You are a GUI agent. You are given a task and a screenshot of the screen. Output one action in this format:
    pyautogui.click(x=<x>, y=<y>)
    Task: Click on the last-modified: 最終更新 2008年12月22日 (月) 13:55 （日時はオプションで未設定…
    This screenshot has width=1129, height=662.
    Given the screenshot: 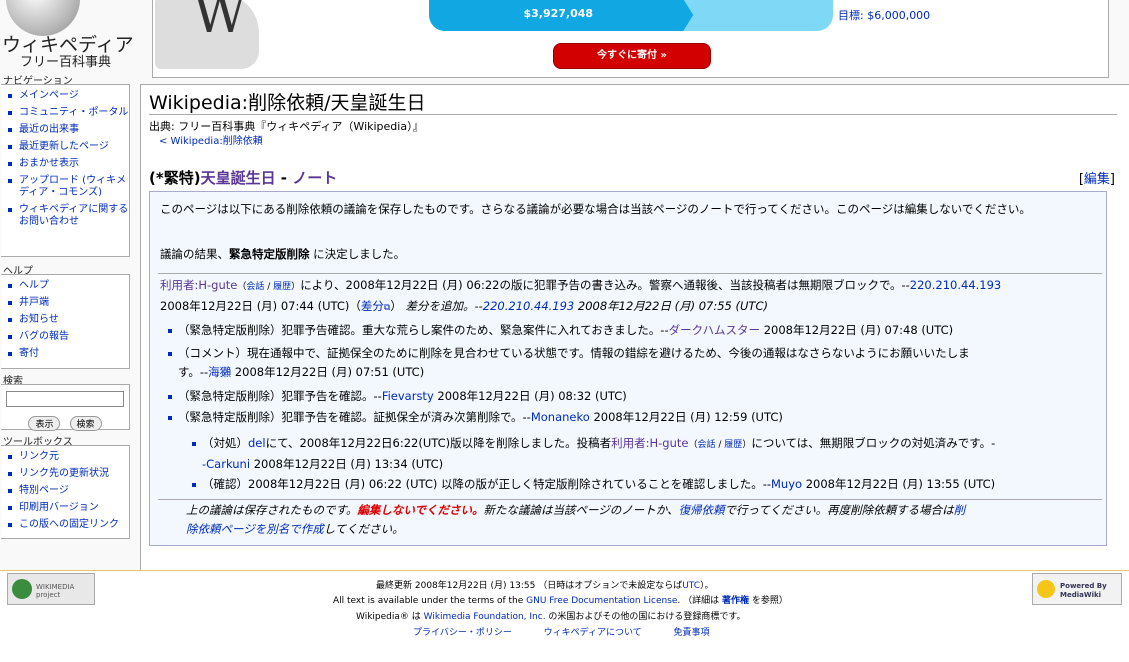 What is the action you would take?
    pyautogui.click(x=545, y=584)
    